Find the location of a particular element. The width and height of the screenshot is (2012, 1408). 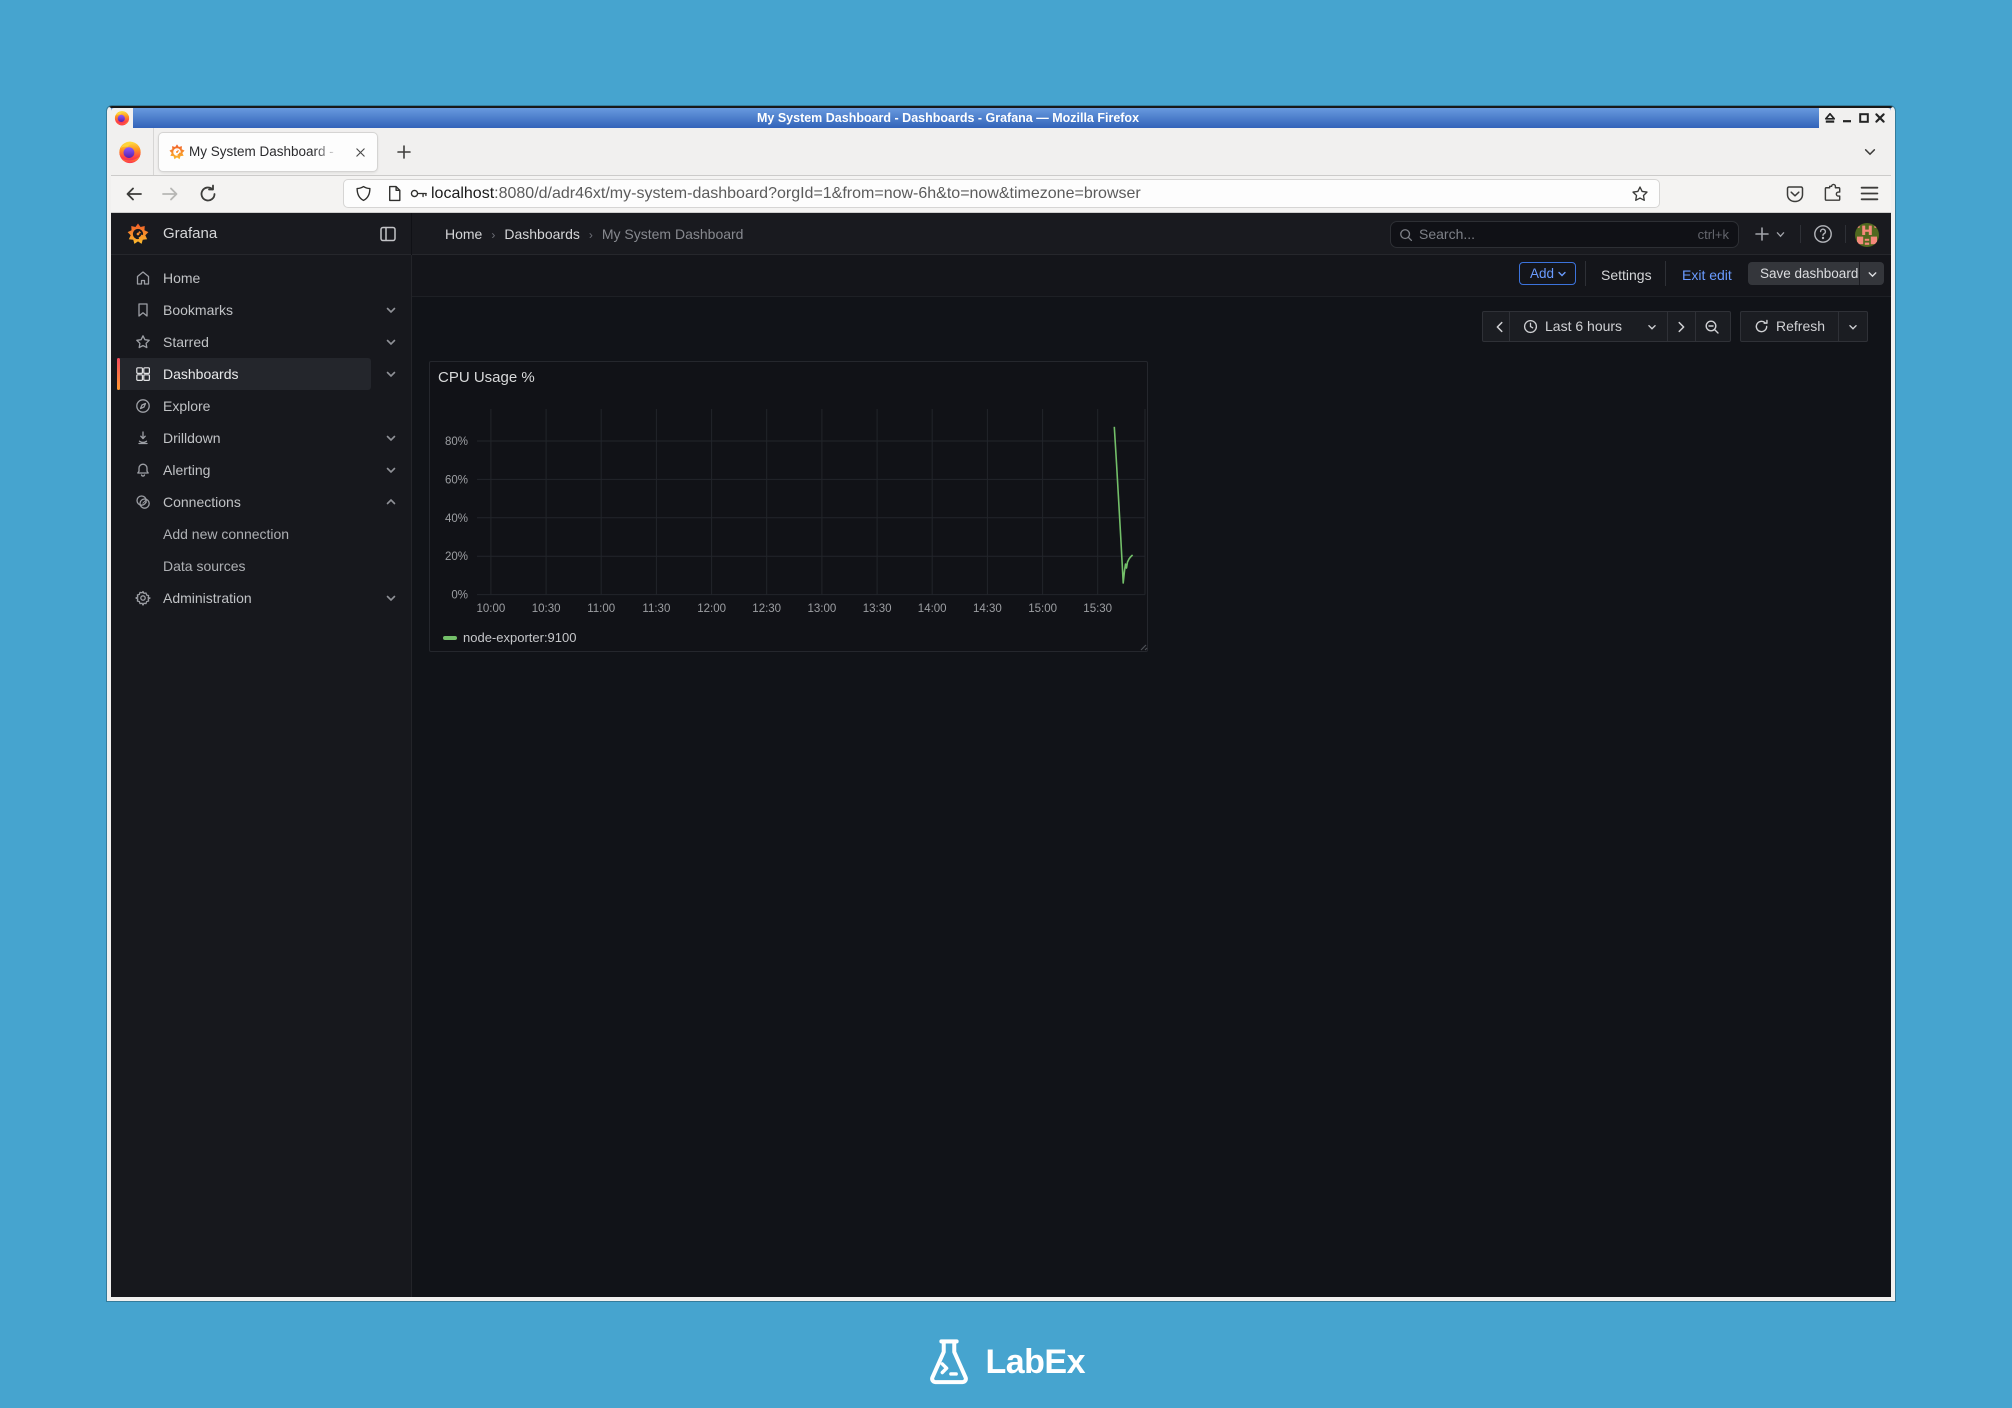

svg-text: 13:30 is located at coordinates (877, 609).